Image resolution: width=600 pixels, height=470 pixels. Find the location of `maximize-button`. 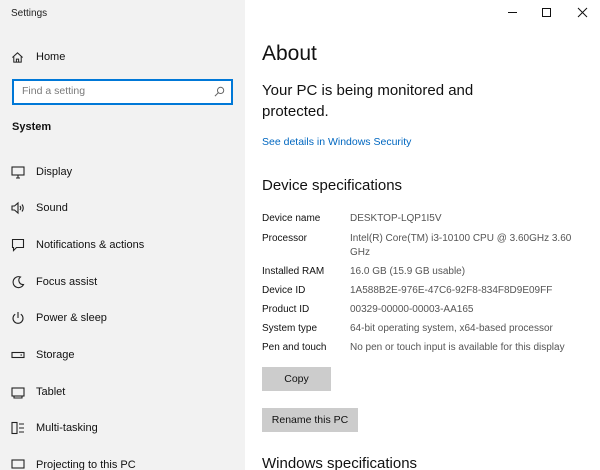

maximize-button is located at coordinates (546, 12).